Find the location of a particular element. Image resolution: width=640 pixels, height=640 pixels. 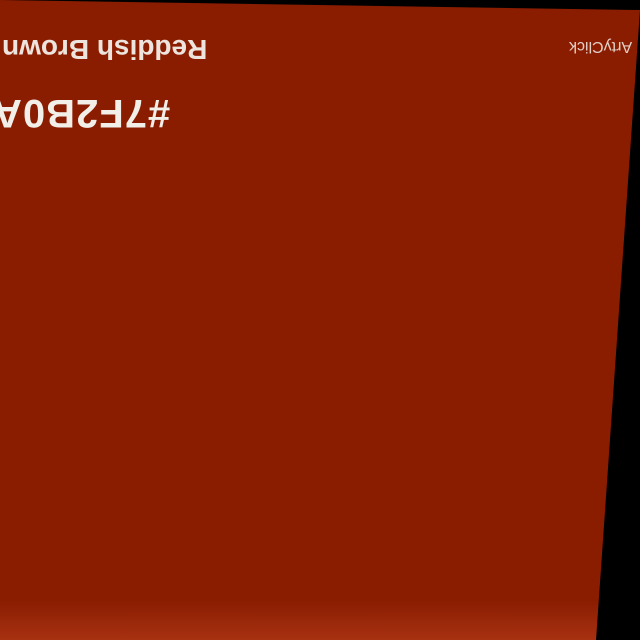

color-name-label: Reddish Brown is located at coordinates (105, 49).